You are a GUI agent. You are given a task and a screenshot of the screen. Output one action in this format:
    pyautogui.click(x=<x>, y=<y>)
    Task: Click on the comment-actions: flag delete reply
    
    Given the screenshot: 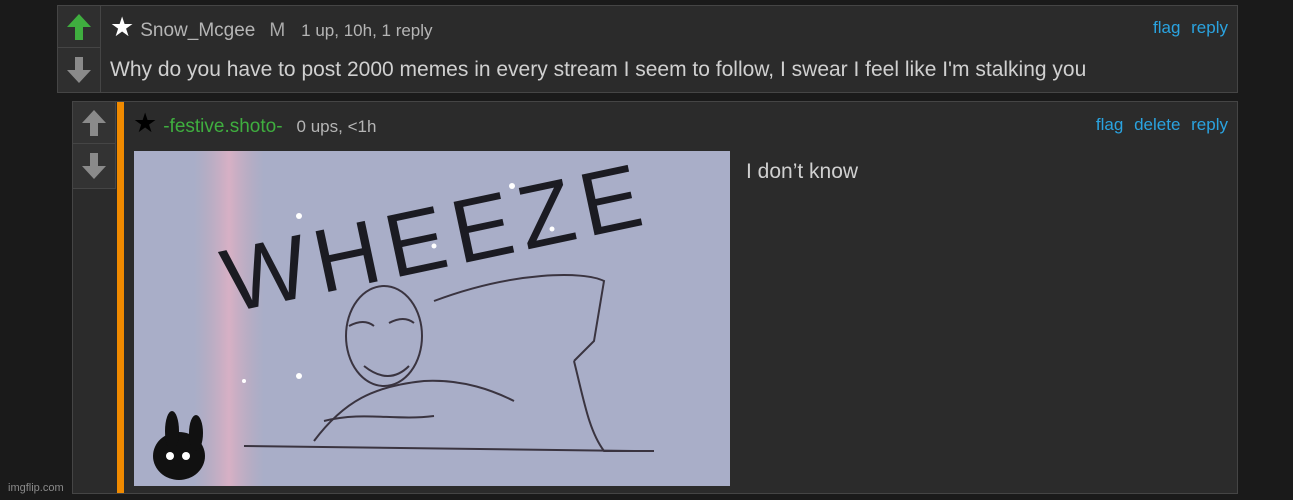 What is the action you would take?
    pyautogui.click(x=1159, y=125)
    